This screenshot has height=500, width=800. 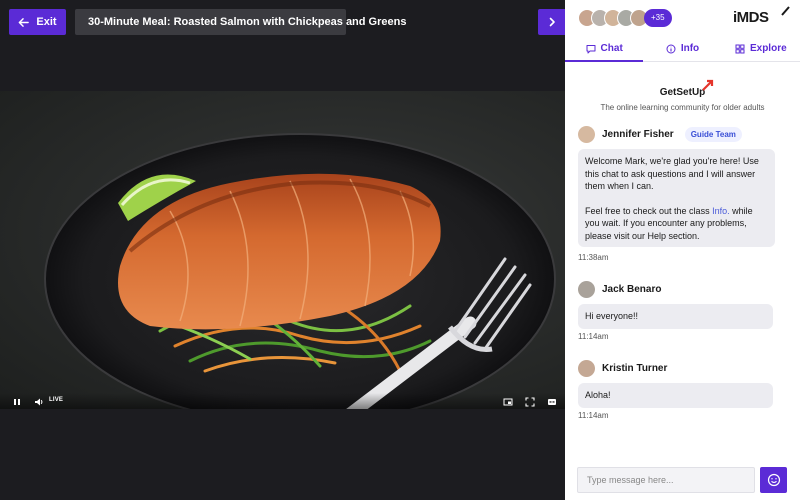 What do you see at coordinates (612, 316) in the screenshot?
I see `message-text: Hi everyone!!` at bounding box center [612, 316].